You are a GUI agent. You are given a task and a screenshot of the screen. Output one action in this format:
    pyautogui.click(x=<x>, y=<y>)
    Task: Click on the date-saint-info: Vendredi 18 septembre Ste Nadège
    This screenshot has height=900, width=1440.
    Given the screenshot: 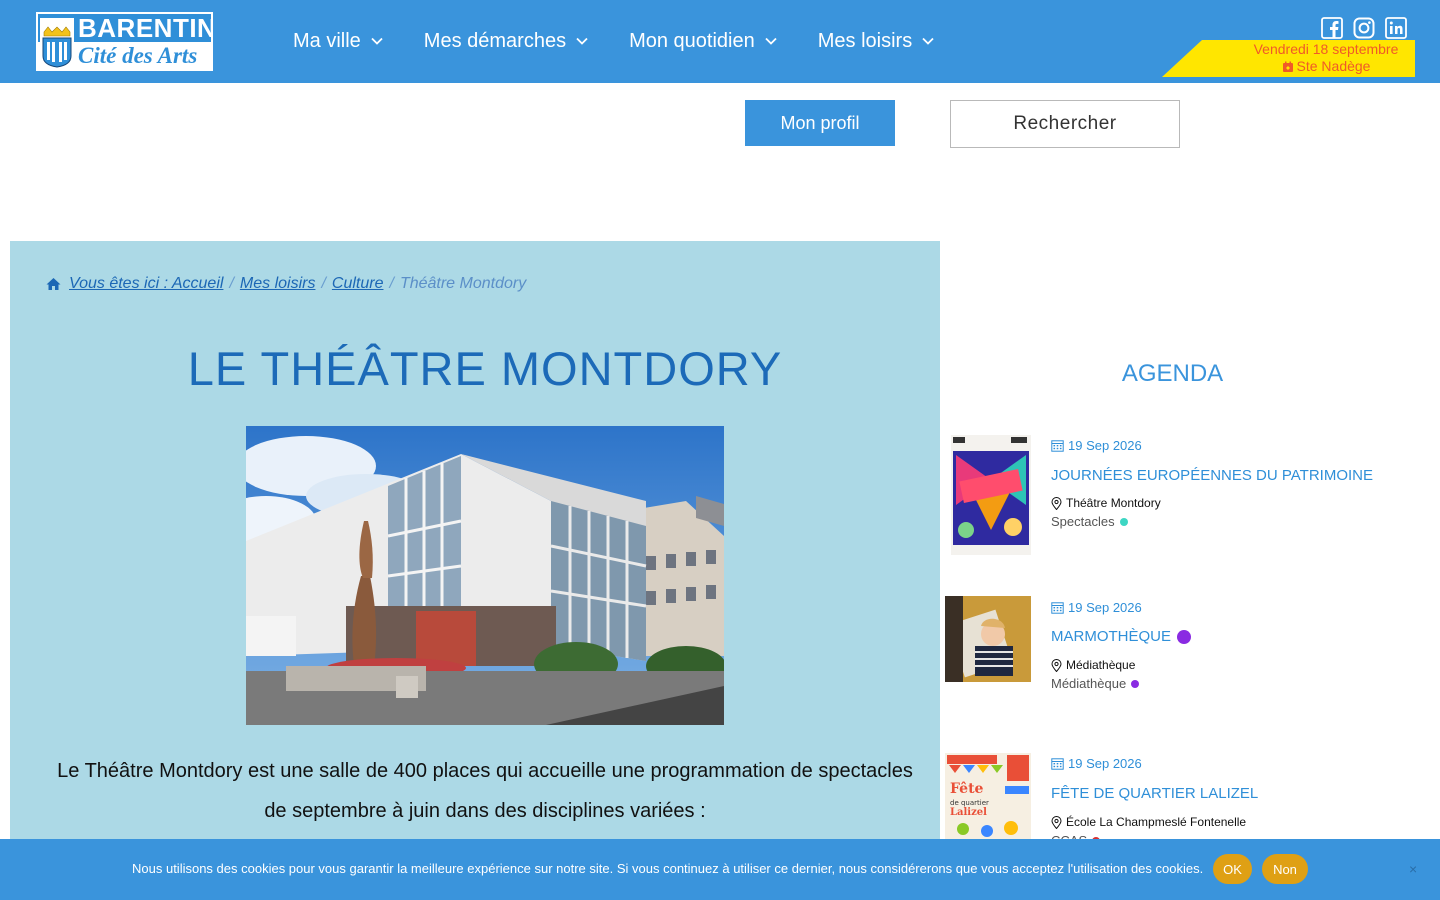 What is the action you would take?
    pyautogui.click(x=1326, y=58)
    